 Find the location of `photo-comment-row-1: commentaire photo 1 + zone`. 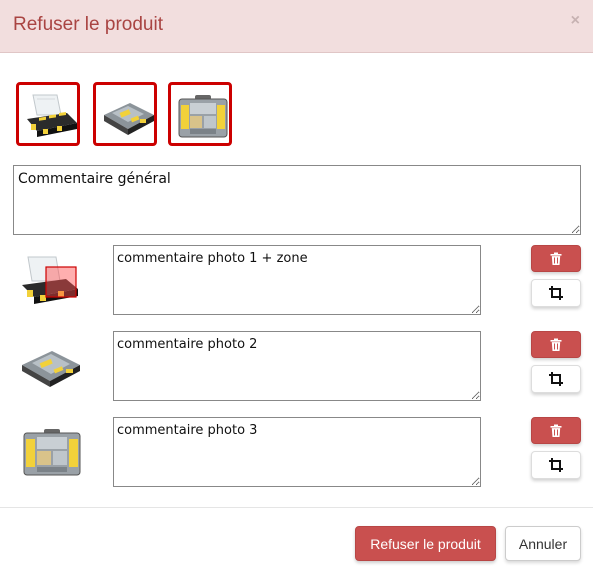

photo-comment-row-1: commentaire photo 1 + zone is located at coordinates (296, 281).